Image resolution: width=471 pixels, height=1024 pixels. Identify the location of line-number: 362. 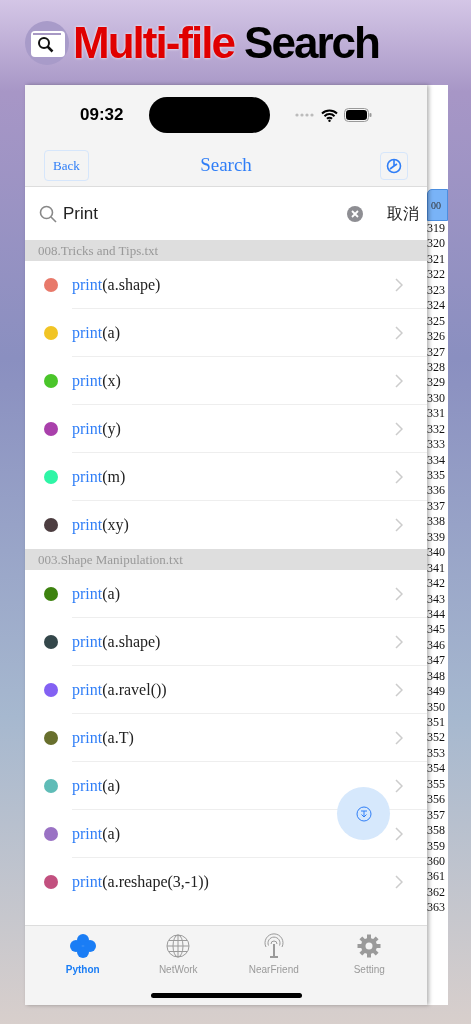
(436, 892).